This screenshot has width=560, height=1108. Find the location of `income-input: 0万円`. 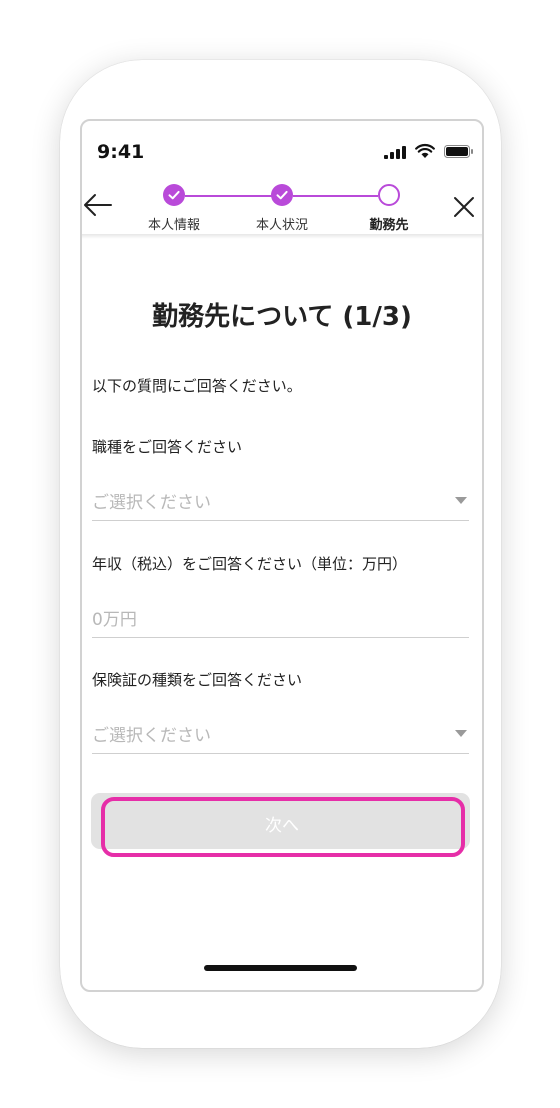

income-input: 0万円 is located at coordinates (280, 617).